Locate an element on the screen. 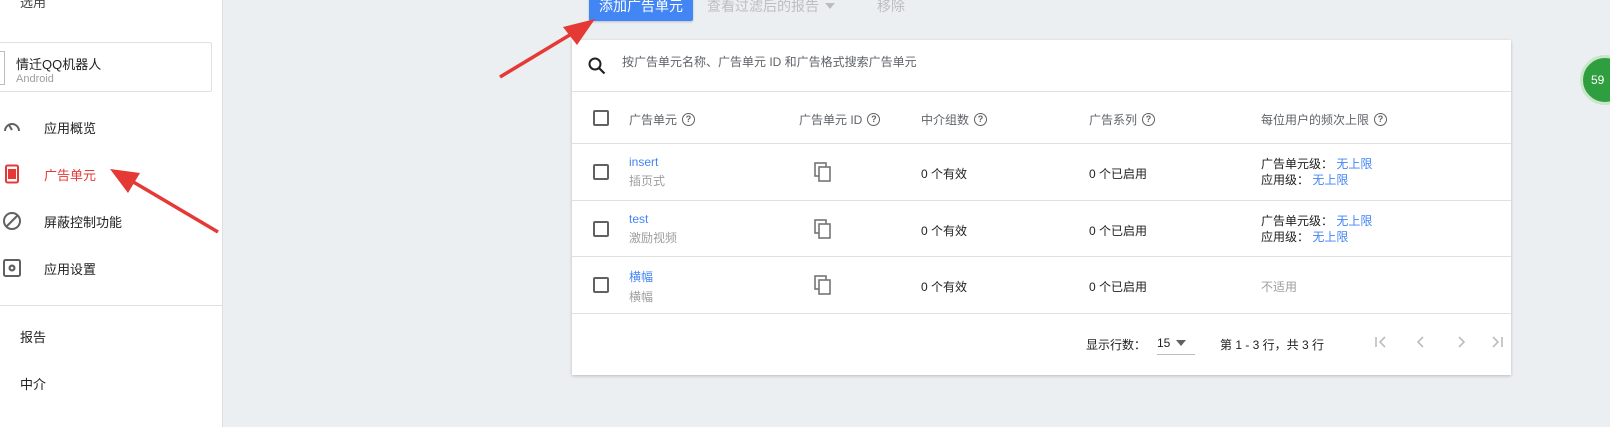 This screenshot has height=427, width=1610. ad-unit-cell: test 激励视频 is located at coordinates (653, 229).